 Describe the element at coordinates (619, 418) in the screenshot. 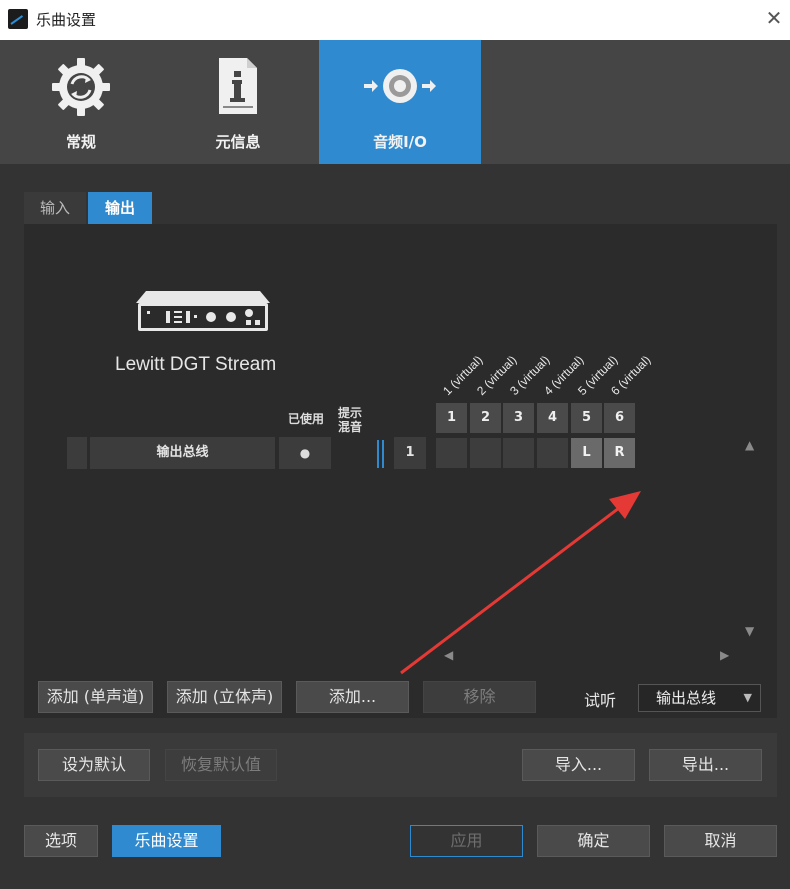

I see `channel-number-6: 6` at that location.